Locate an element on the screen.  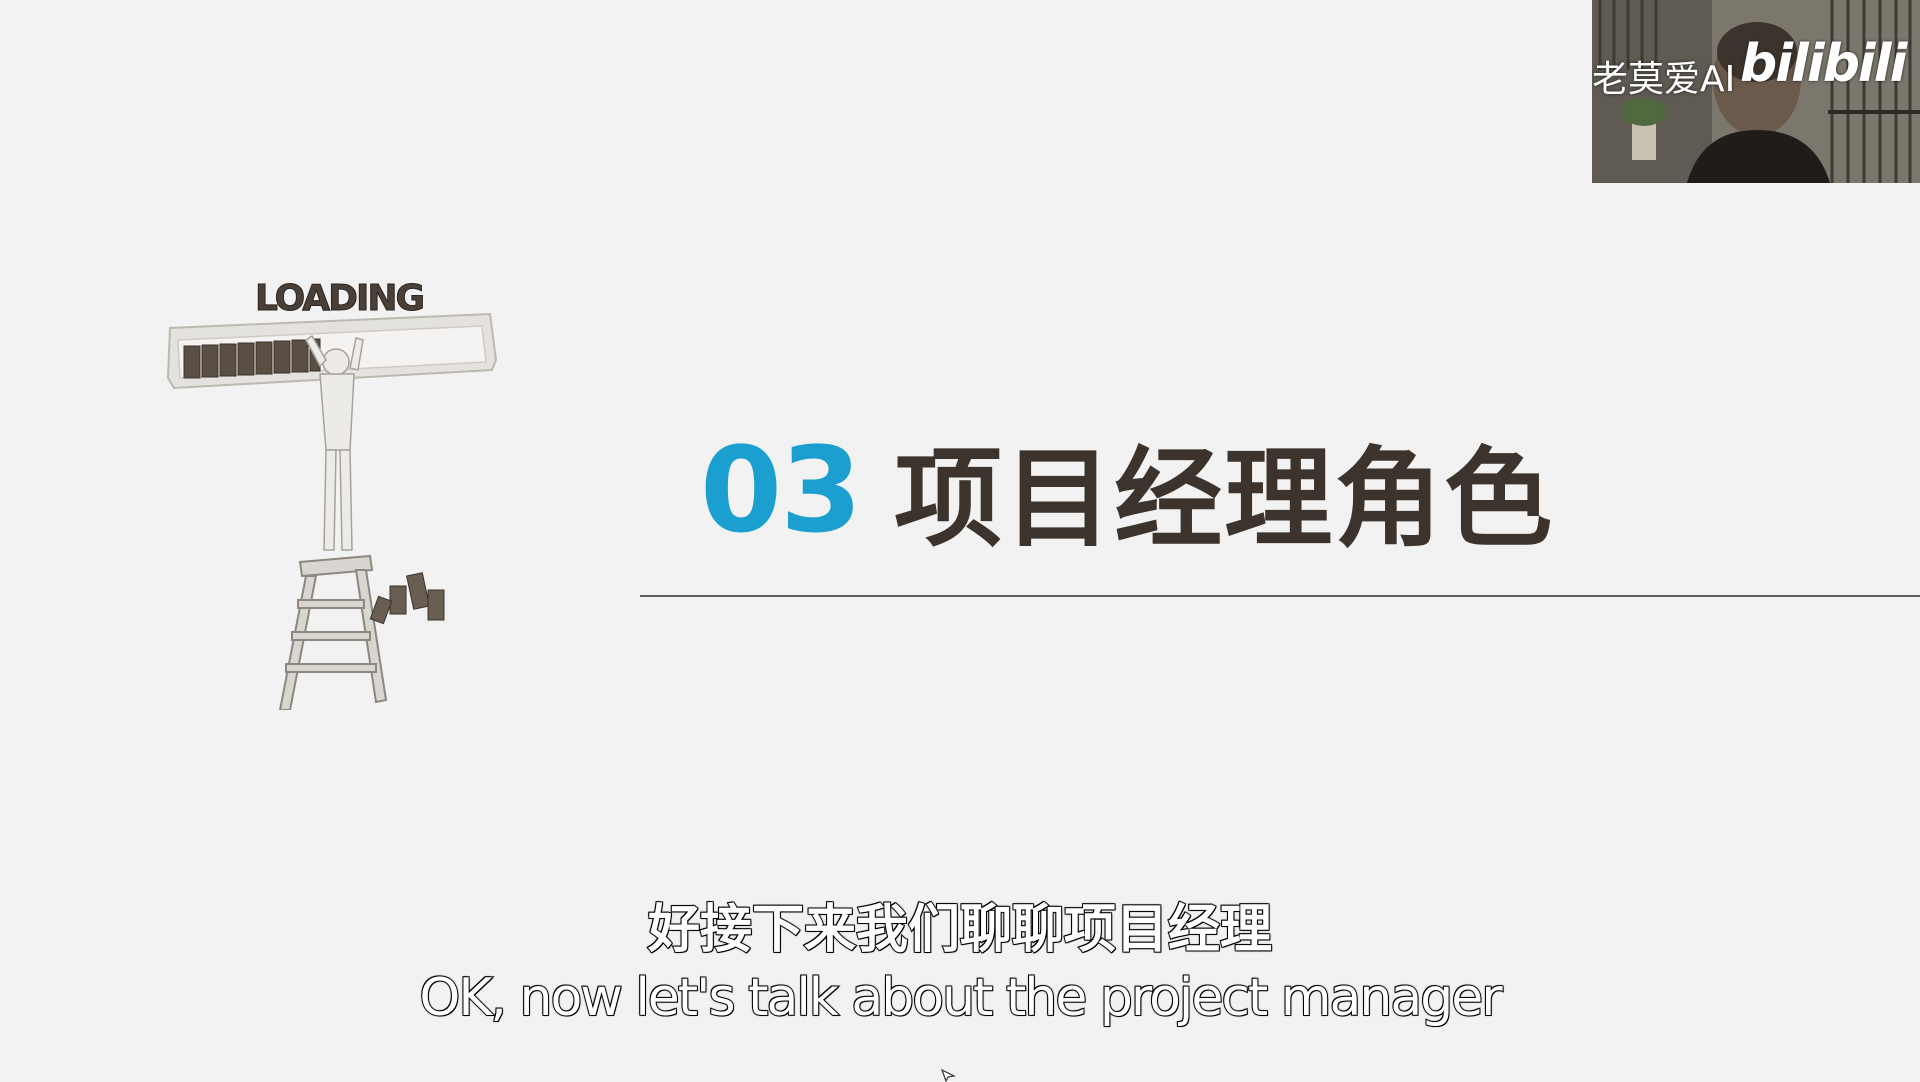
loading-figure-image: LOADING is located at coordinates (332, 494).